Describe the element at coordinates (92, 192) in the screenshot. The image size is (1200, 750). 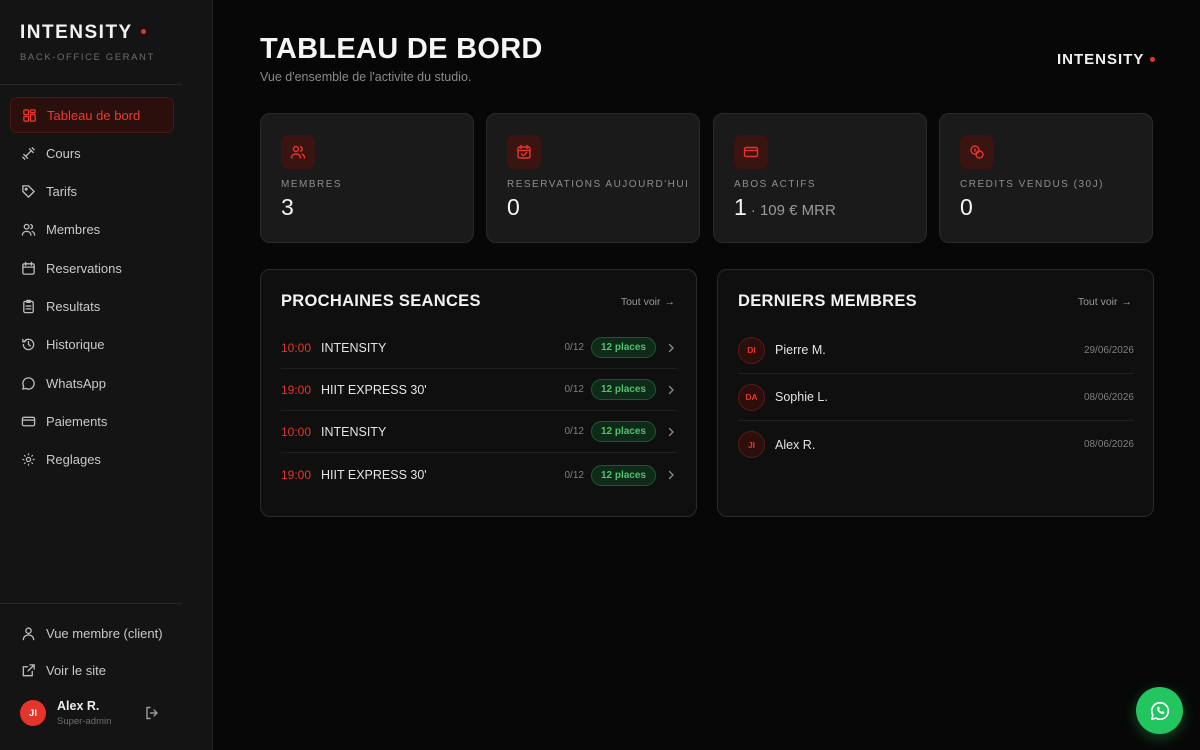
I see `sidebar-item-tarifs: Tarifs` at that location.